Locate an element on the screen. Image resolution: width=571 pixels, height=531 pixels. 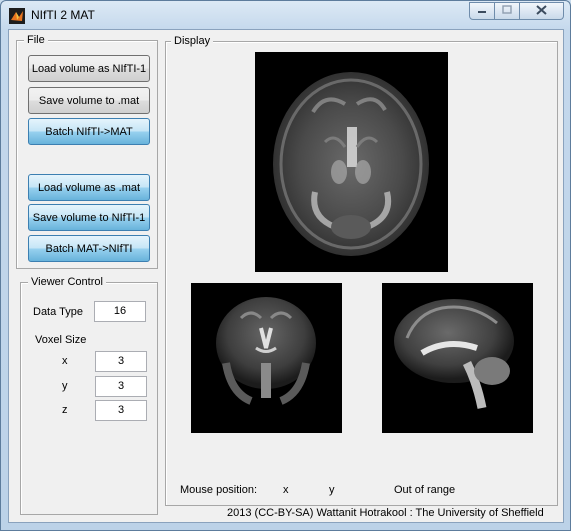
axial-view is located at coordinates (351, 162).